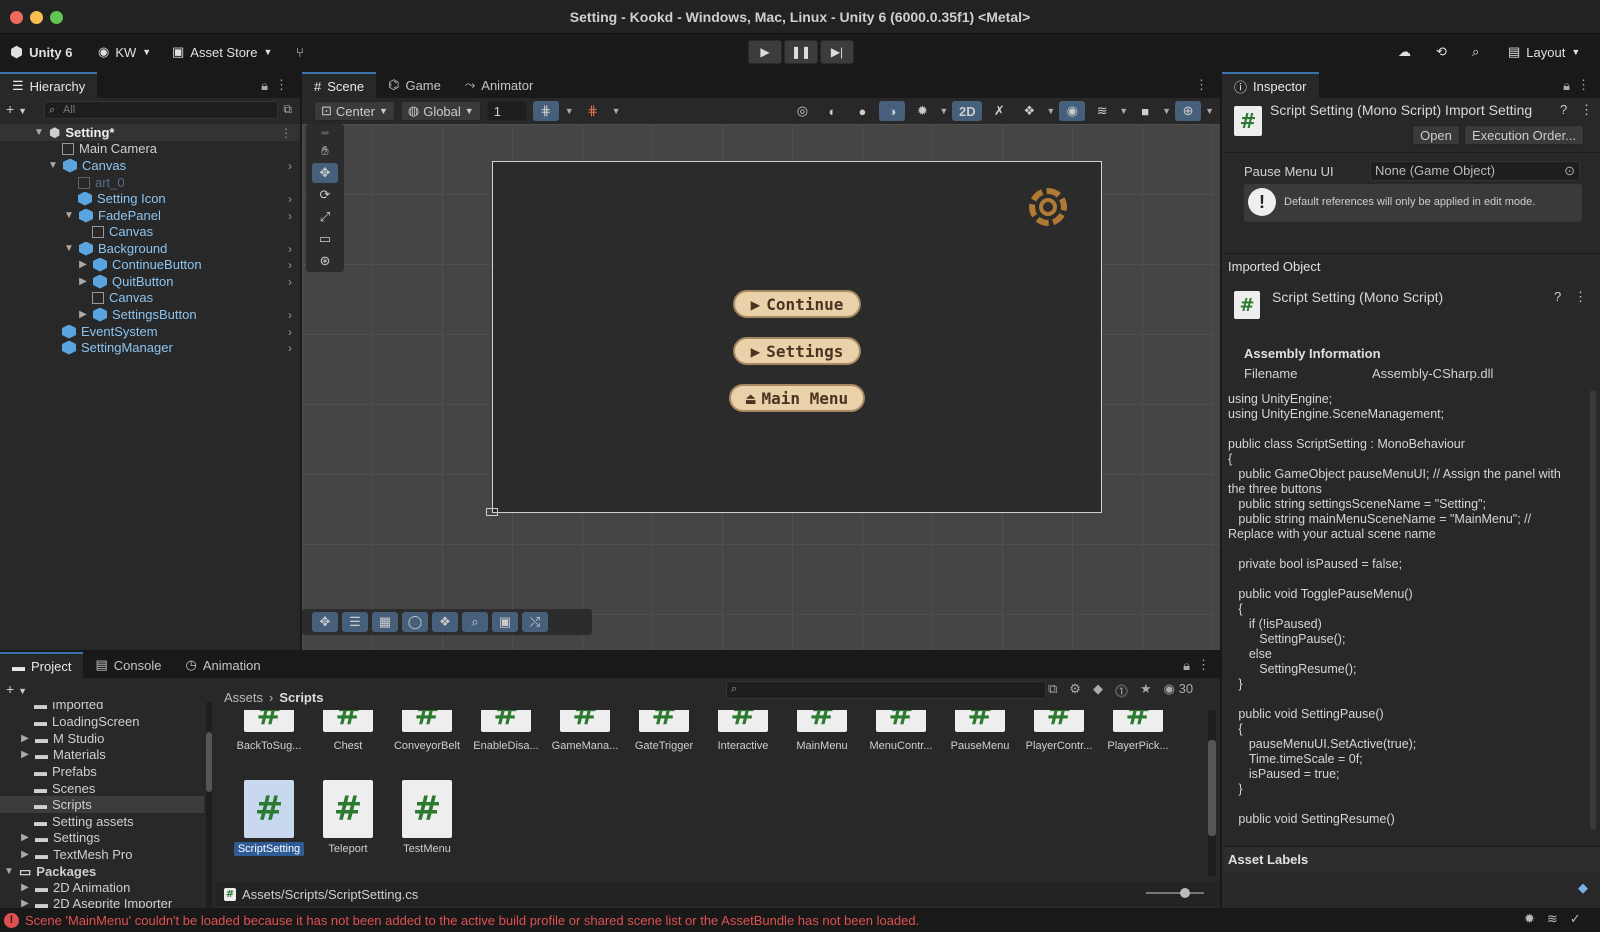 The width and height of the screenshot is (1600, 932). Describe the element at coordinates (189, 314) in the screenshot. I see `hierarchy-item-settingsbutton: ▶ SettingsButton ›` at that location.